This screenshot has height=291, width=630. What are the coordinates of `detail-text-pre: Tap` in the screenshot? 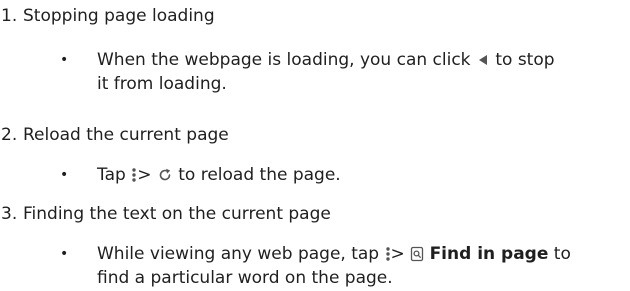 It's located at (111, 175).